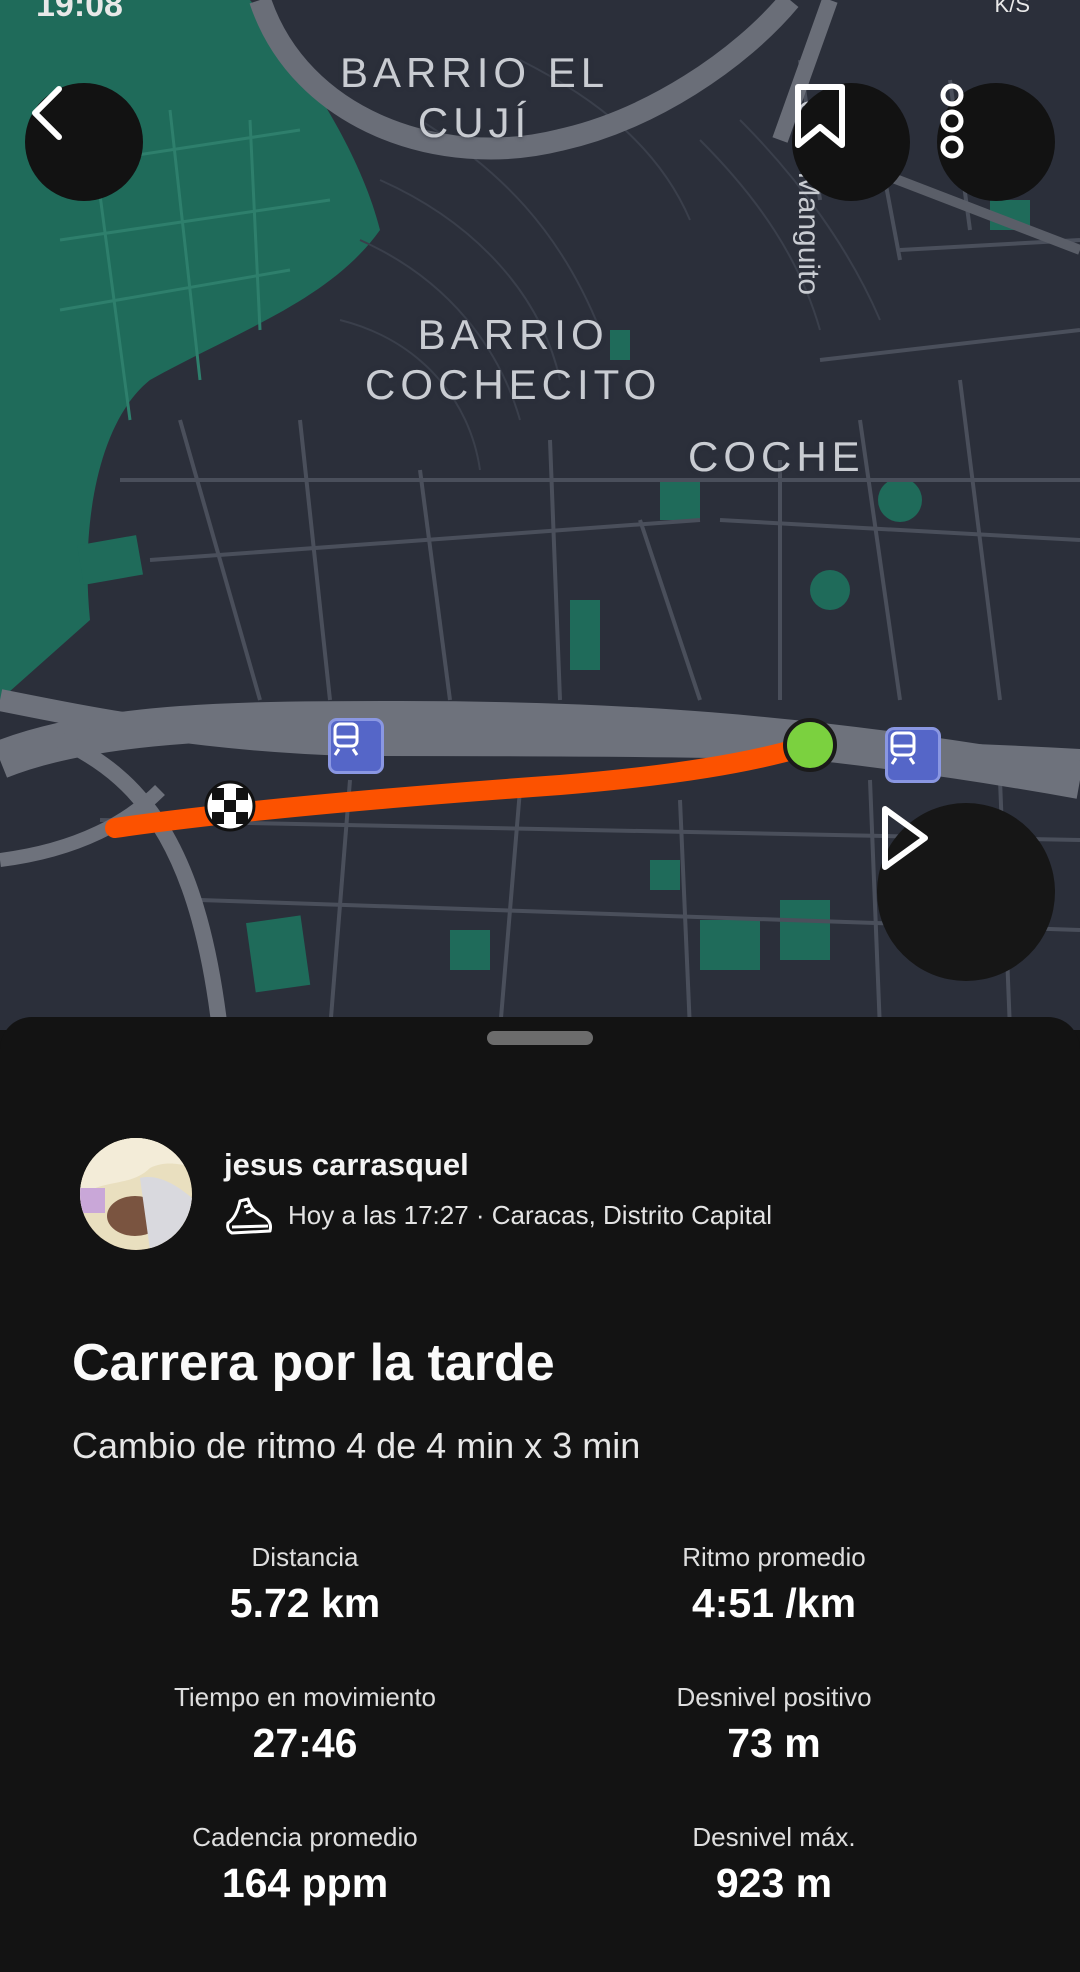 The image size is (1080, 1972). I want to click on stat-avg-pace: Ritmo promedio 4:51 /km, so click(774, 1585).